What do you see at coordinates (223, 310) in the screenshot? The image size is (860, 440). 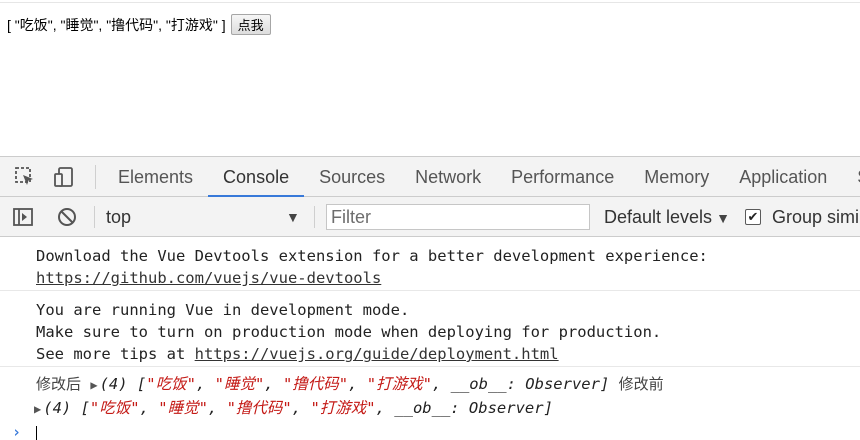 I see `message-text: You are running Vue in development mode.` at bounding box center [223, 310].